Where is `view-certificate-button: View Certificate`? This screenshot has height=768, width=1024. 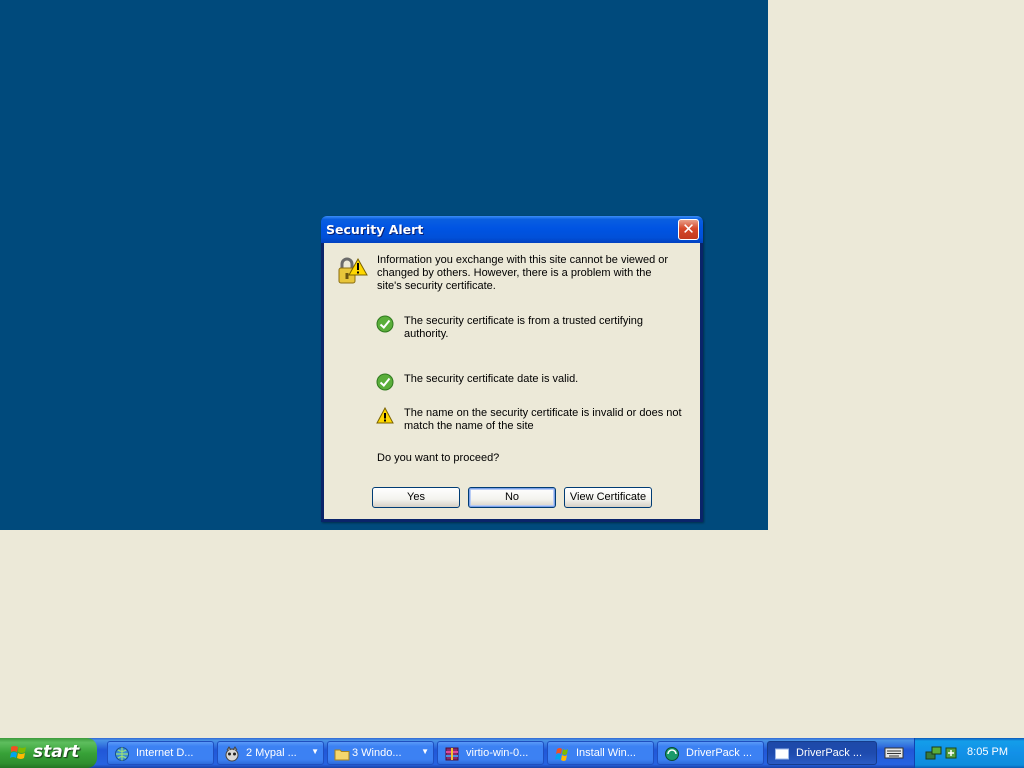
view-certificate-button: View Certificate is located at coordinates (608, 497).